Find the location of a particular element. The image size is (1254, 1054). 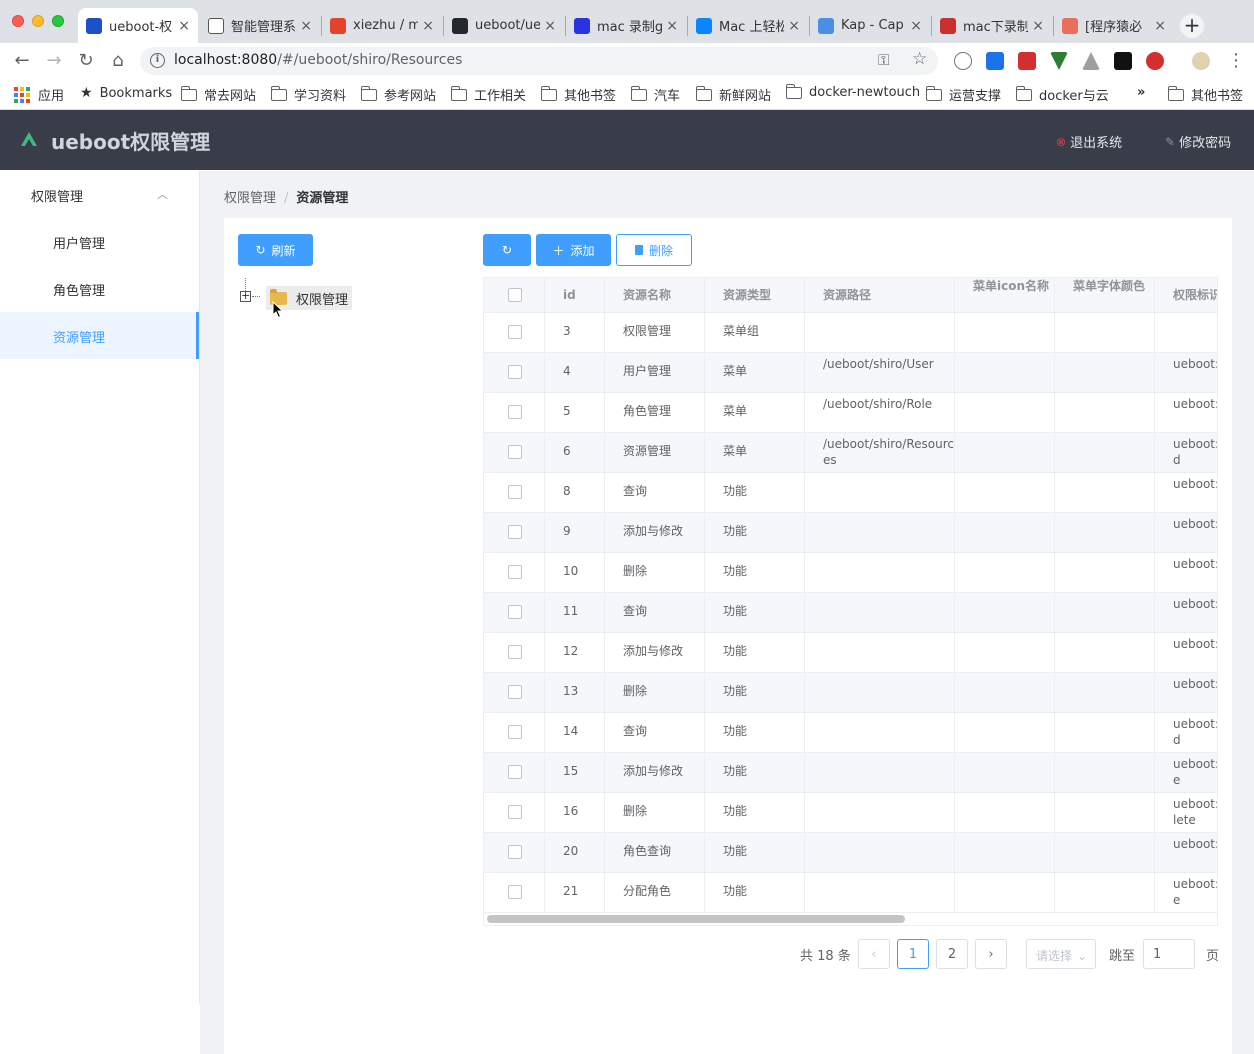

browser-tab: mac 录制g × is located at coordinates (626, 25).